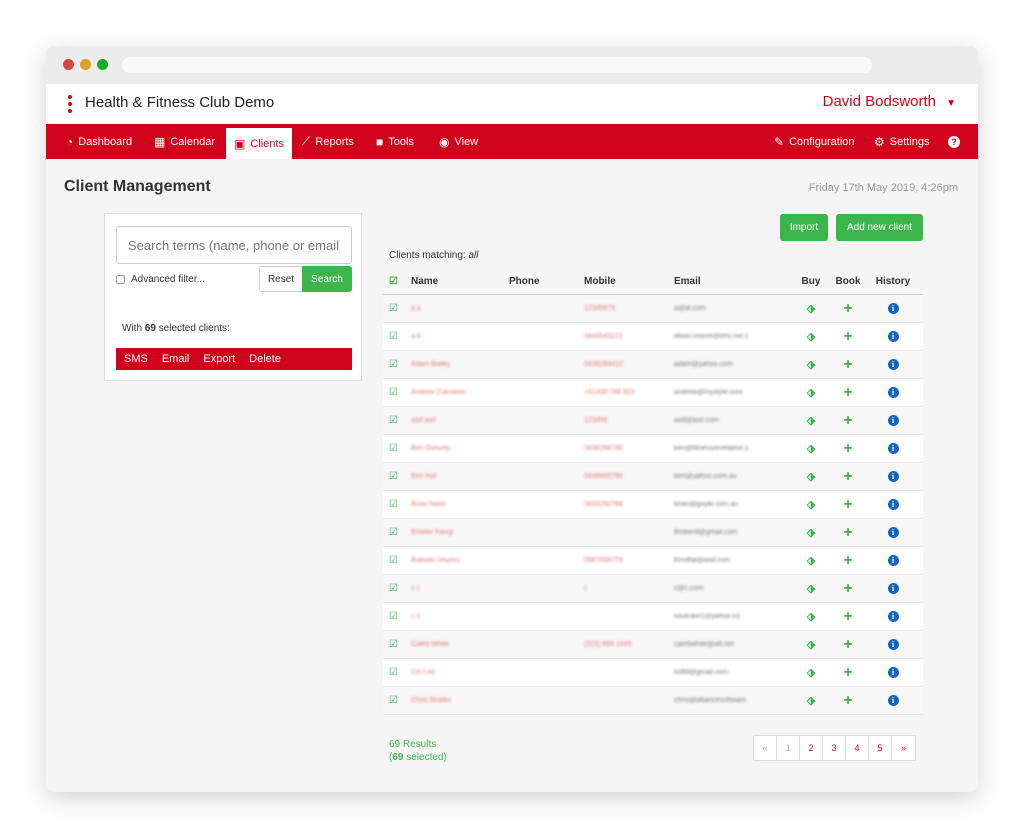 The width and height of the screenshot is (1024, 838). What do you see at coordinates (393, 281) in the screenshot?
I see `select-all-checkbox: ☑` at bounding box center [393, 281].